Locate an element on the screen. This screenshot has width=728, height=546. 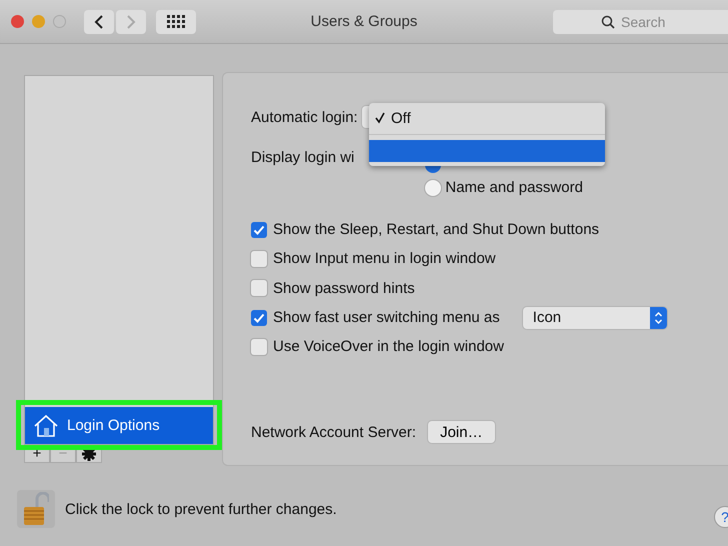
lock-button is located at coordinates (36, 509).